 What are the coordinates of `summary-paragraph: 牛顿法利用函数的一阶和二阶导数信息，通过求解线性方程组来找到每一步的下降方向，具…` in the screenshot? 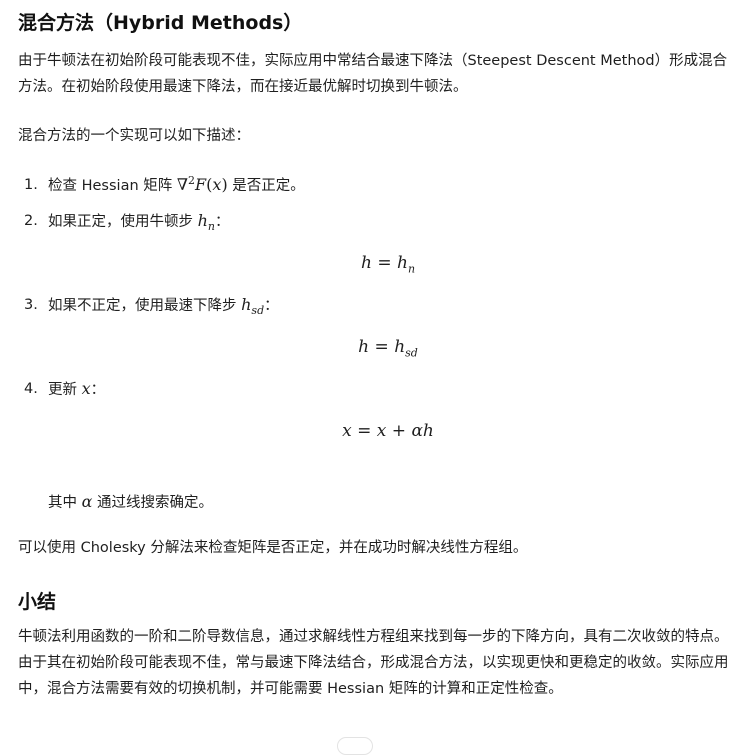 It's located at (373, 663).